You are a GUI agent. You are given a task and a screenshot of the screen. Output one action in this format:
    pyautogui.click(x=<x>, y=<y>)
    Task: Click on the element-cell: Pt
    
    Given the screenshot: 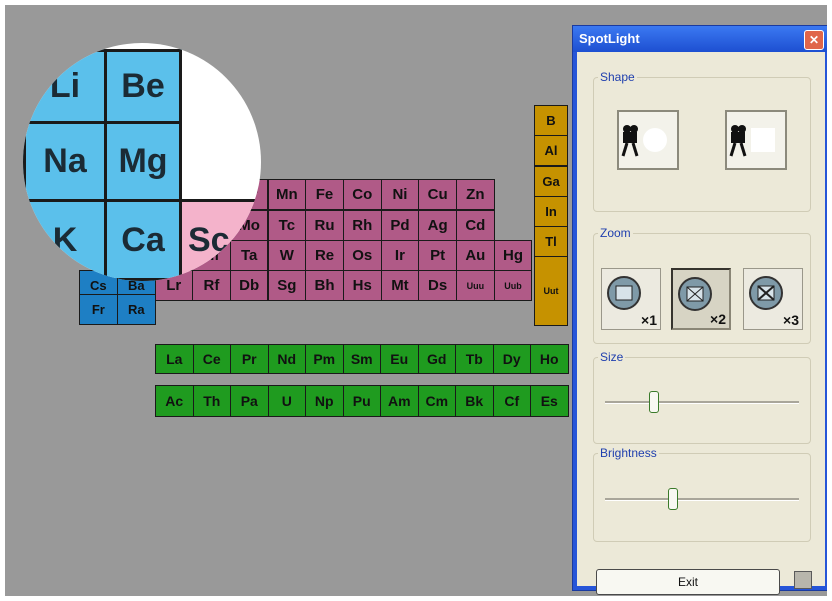 What is the action you would take?
    pyautogui.click(x=437, y=255)
    